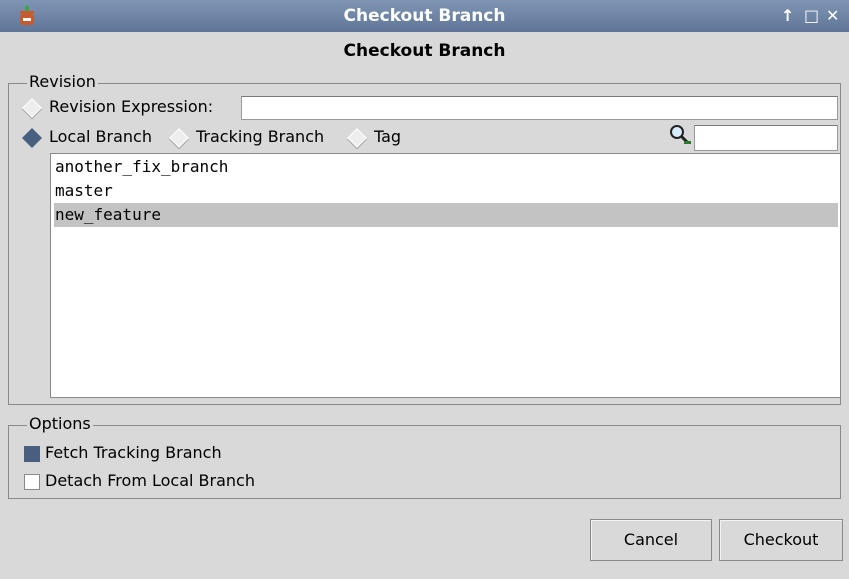 This screenshot has width=849, height=579. Describe the element at coordinates (131, 106) in the screenshot. I see `revision-expression-label: Revision Expression:` at that location.